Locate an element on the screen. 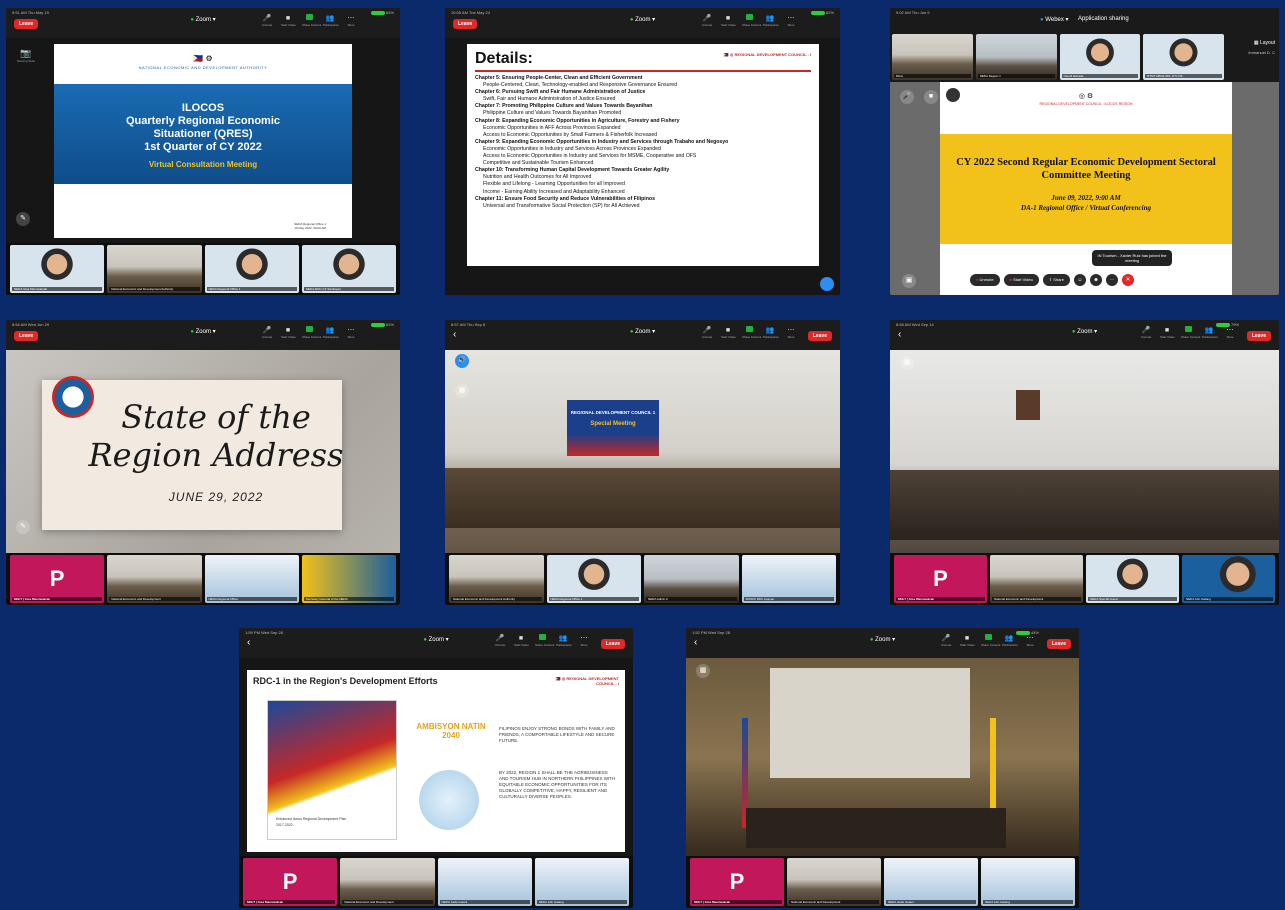 The height and width of the screenshot is (910, 1285). participant-thumb: NEDA Admin 2 is located at coordinates (691, 579).